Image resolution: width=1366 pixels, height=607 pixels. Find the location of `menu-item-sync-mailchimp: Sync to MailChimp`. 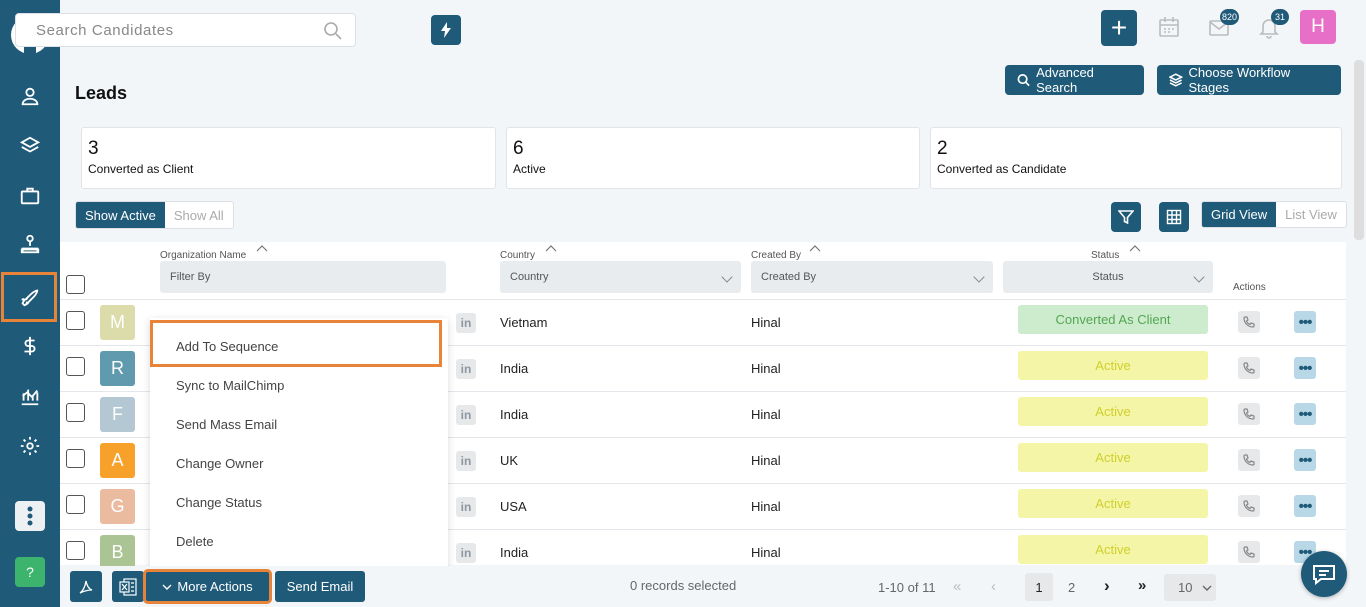

menu-item-sync-mailchimp: Sync to MailChimp is located at coordinates (230, 385).